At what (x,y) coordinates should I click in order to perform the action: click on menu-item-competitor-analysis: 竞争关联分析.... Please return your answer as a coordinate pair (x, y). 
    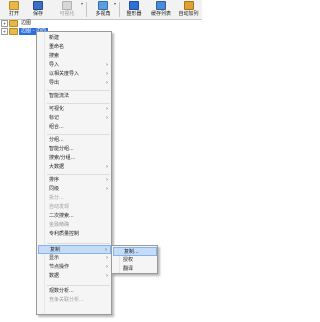
    Looking at the image, I should click on (74, 300).